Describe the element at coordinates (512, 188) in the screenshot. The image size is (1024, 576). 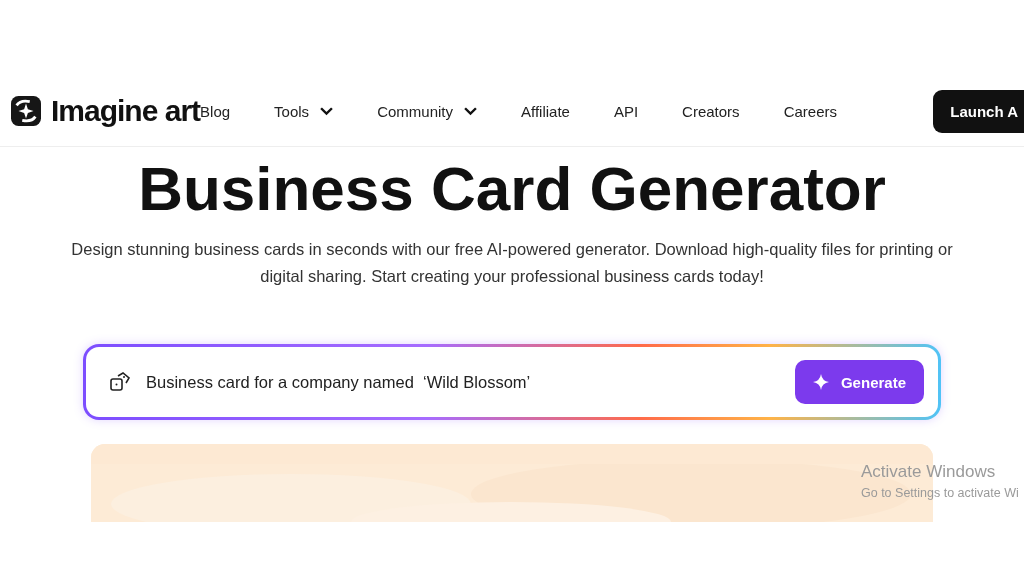
I see `page-title: Business Card Generator` at that location.